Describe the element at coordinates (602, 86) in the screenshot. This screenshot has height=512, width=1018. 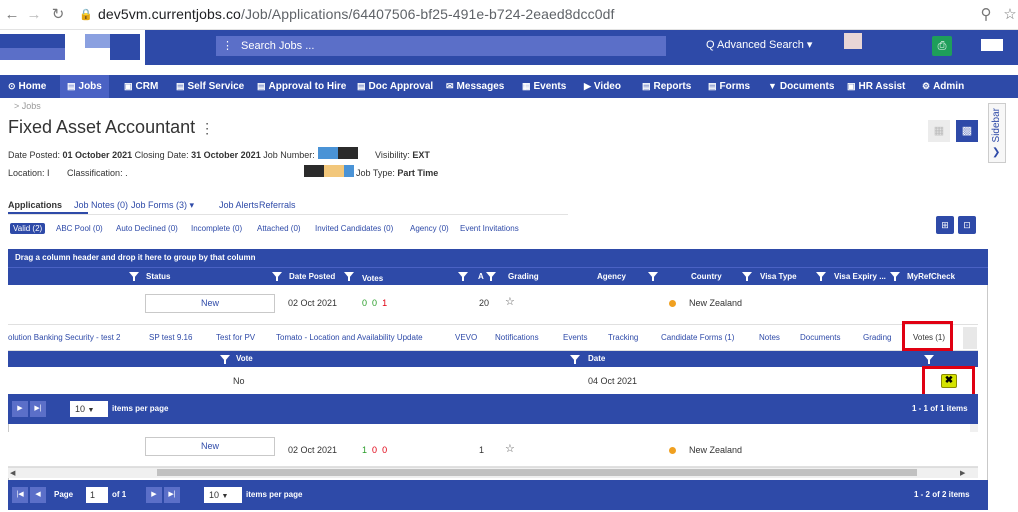
I see `menu-video: ▶ Video` at that location.